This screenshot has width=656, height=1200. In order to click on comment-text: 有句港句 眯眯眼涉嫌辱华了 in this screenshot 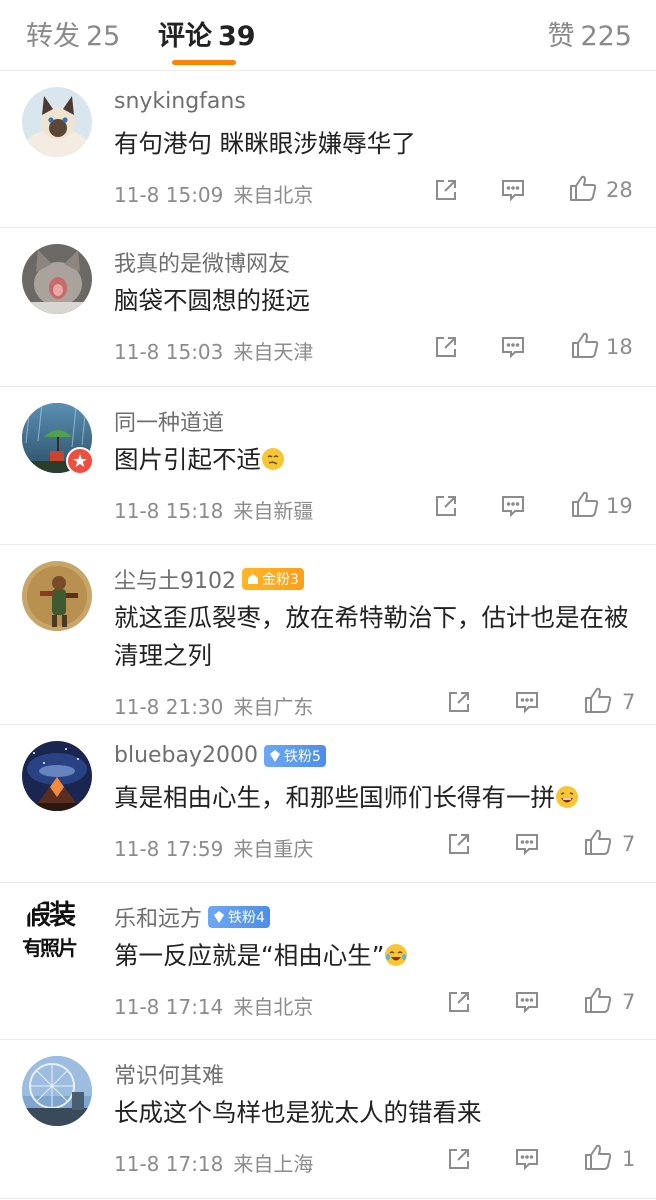, I will do `click(379, 144)`.